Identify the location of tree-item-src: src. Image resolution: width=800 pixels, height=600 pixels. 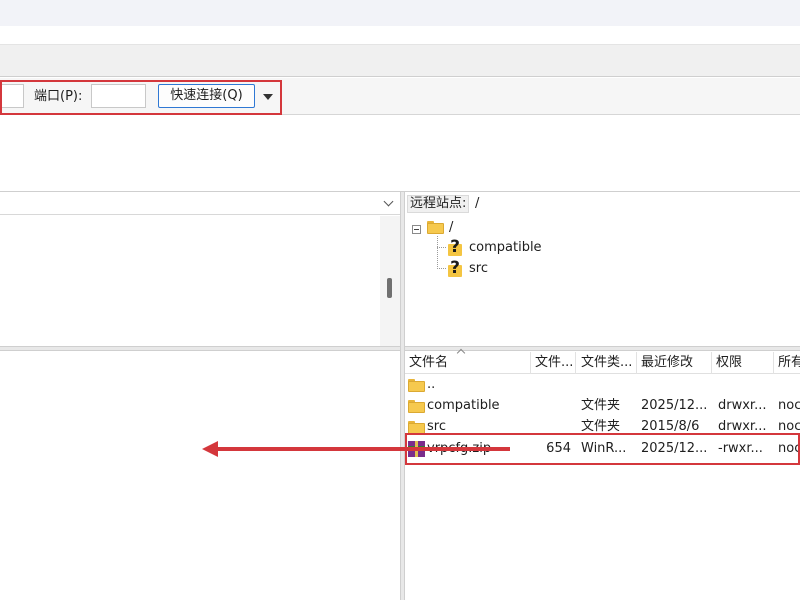
(478, 269).